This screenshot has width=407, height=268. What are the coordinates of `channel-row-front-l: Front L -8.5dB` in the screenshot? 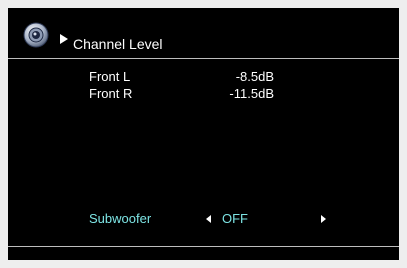 It's located at (203, 77).